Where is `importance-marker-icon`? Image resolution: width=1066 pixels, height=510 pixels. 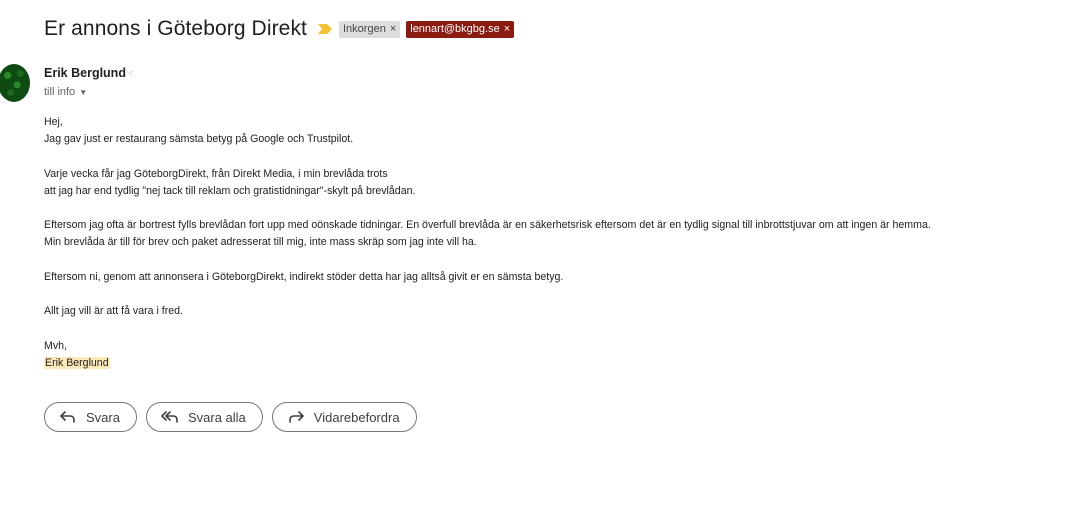
importance-marker-icon is located at coordinates (325, 29).